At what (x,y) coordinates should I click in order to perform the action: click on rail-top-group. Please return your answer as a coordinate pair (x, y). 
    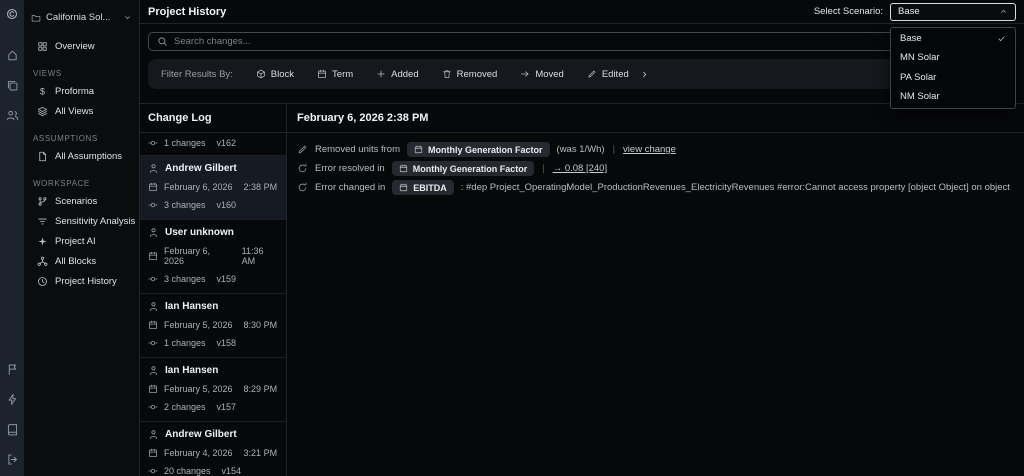
    Looking at the image, I should click on (12, 65).